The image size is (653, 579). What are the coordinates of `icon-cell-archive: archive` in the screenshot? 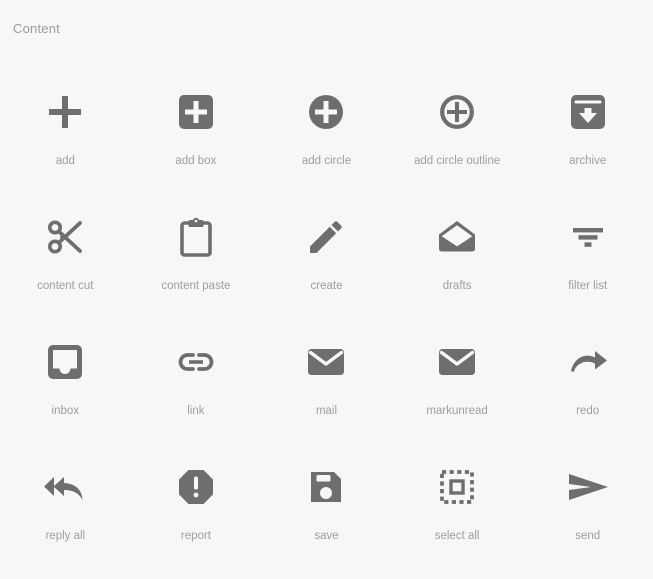 It's located at (587, 124).